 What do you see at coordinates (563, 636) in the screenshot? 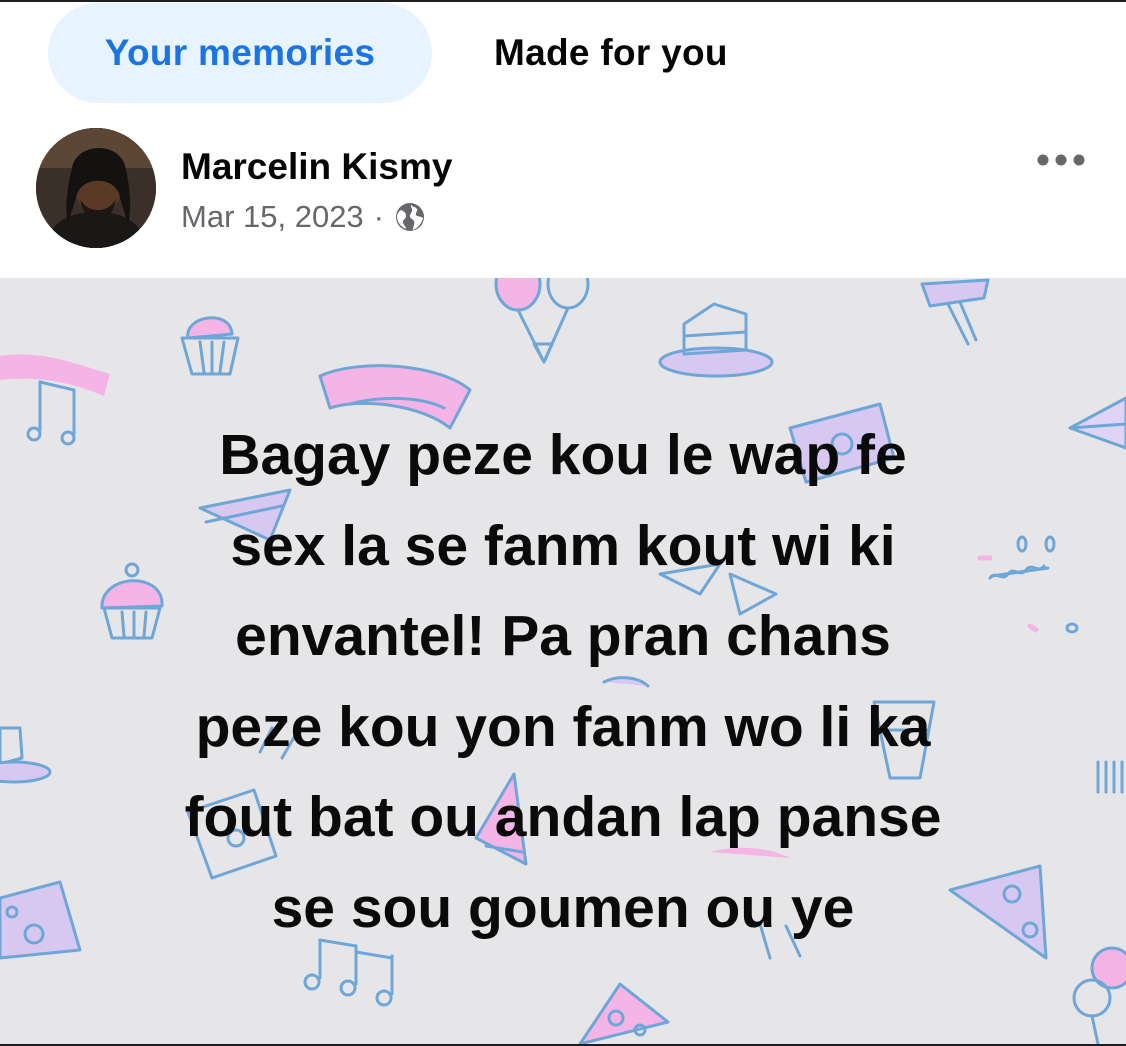
I see `post-text-line: envantel! Pa pran chans` at bounding box center [563, 636].